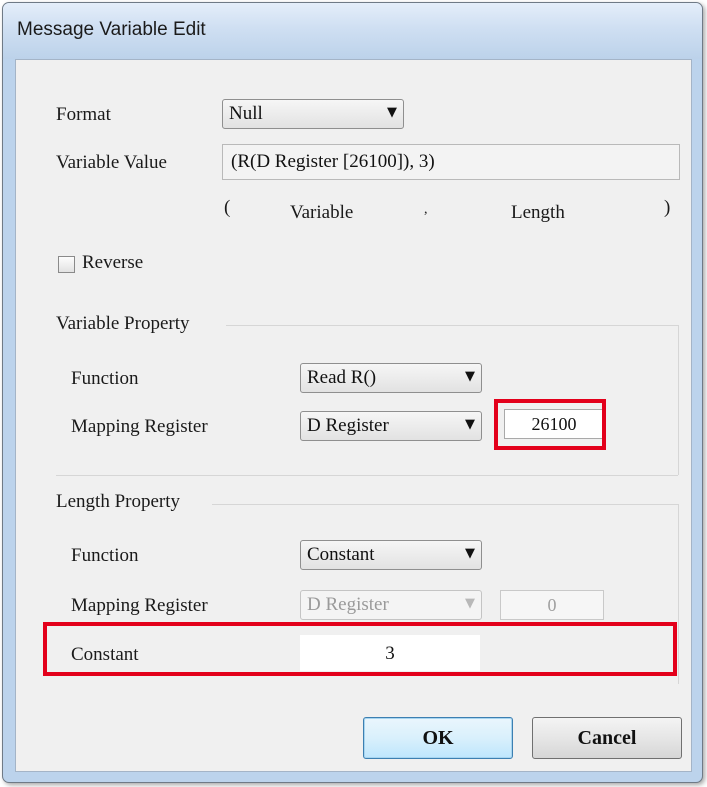  Describe the element at coordinates (313, 114) in the screenshot. I see `format-select: Null ▼` at that location.